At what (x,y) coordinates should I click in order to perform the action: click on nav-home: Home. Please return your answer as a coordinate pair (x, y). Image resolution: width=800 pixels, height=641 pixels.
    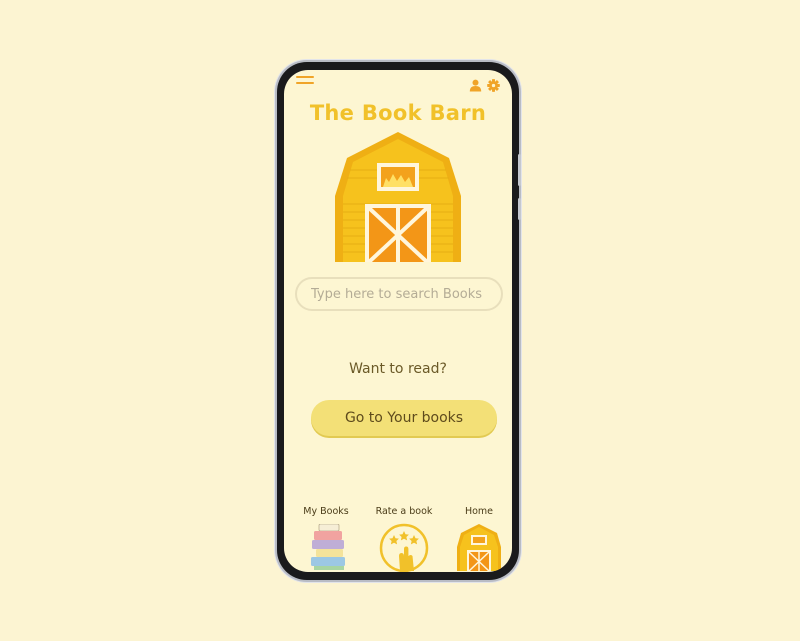
    Looking at the image, I should click on (479, 538).